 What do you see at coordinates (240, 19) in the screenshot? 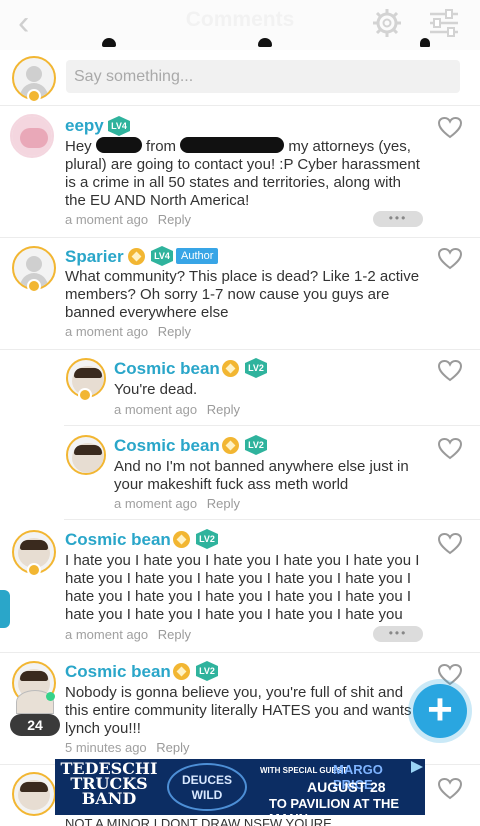
I see `page-title: Comments` at bounding box center [240, 19].